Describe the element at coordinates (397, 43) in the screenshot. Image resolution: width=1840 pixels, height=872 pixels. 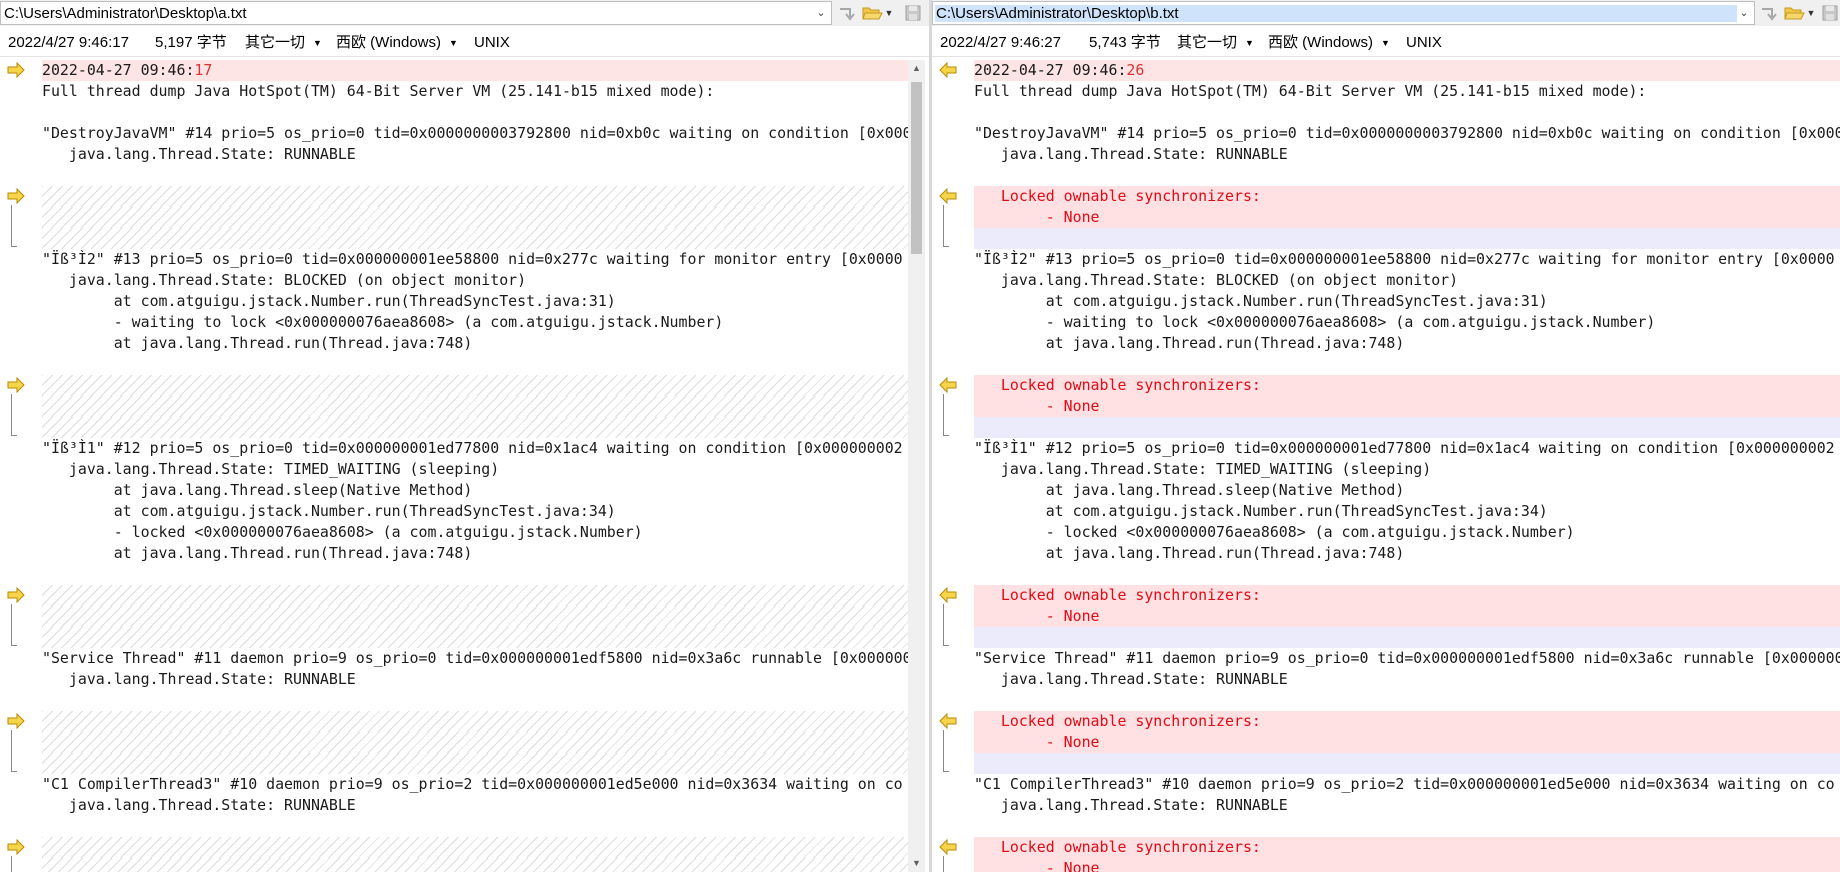
I see `left-encoding-dropdown: 西欧 (Windows) ▼` at that location.